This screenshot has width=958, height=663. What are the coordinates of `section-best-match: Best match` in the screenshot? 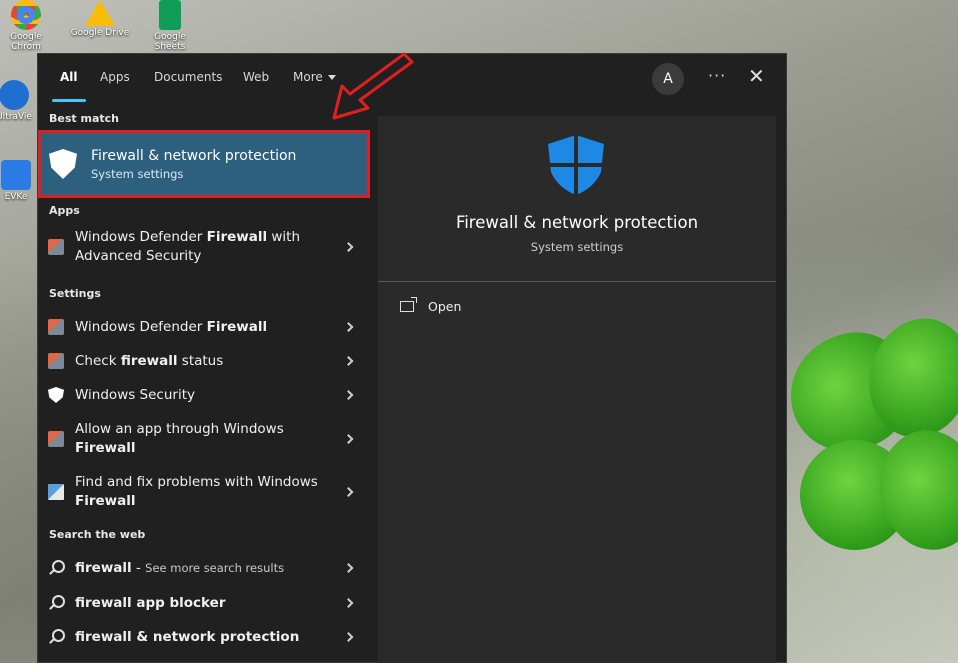 It's located at (84, 118).